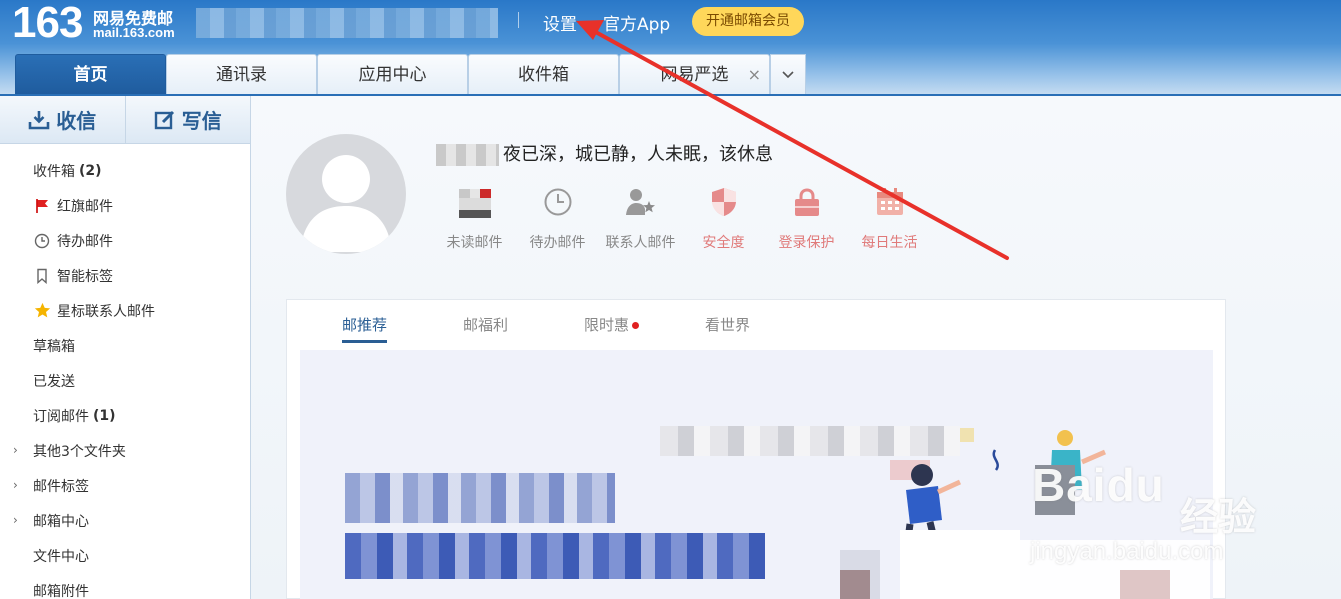  Describe the element at coordinates (125, 485) in the screenshot. I see `folder-mail-tags: › 邮件标签` at that location.